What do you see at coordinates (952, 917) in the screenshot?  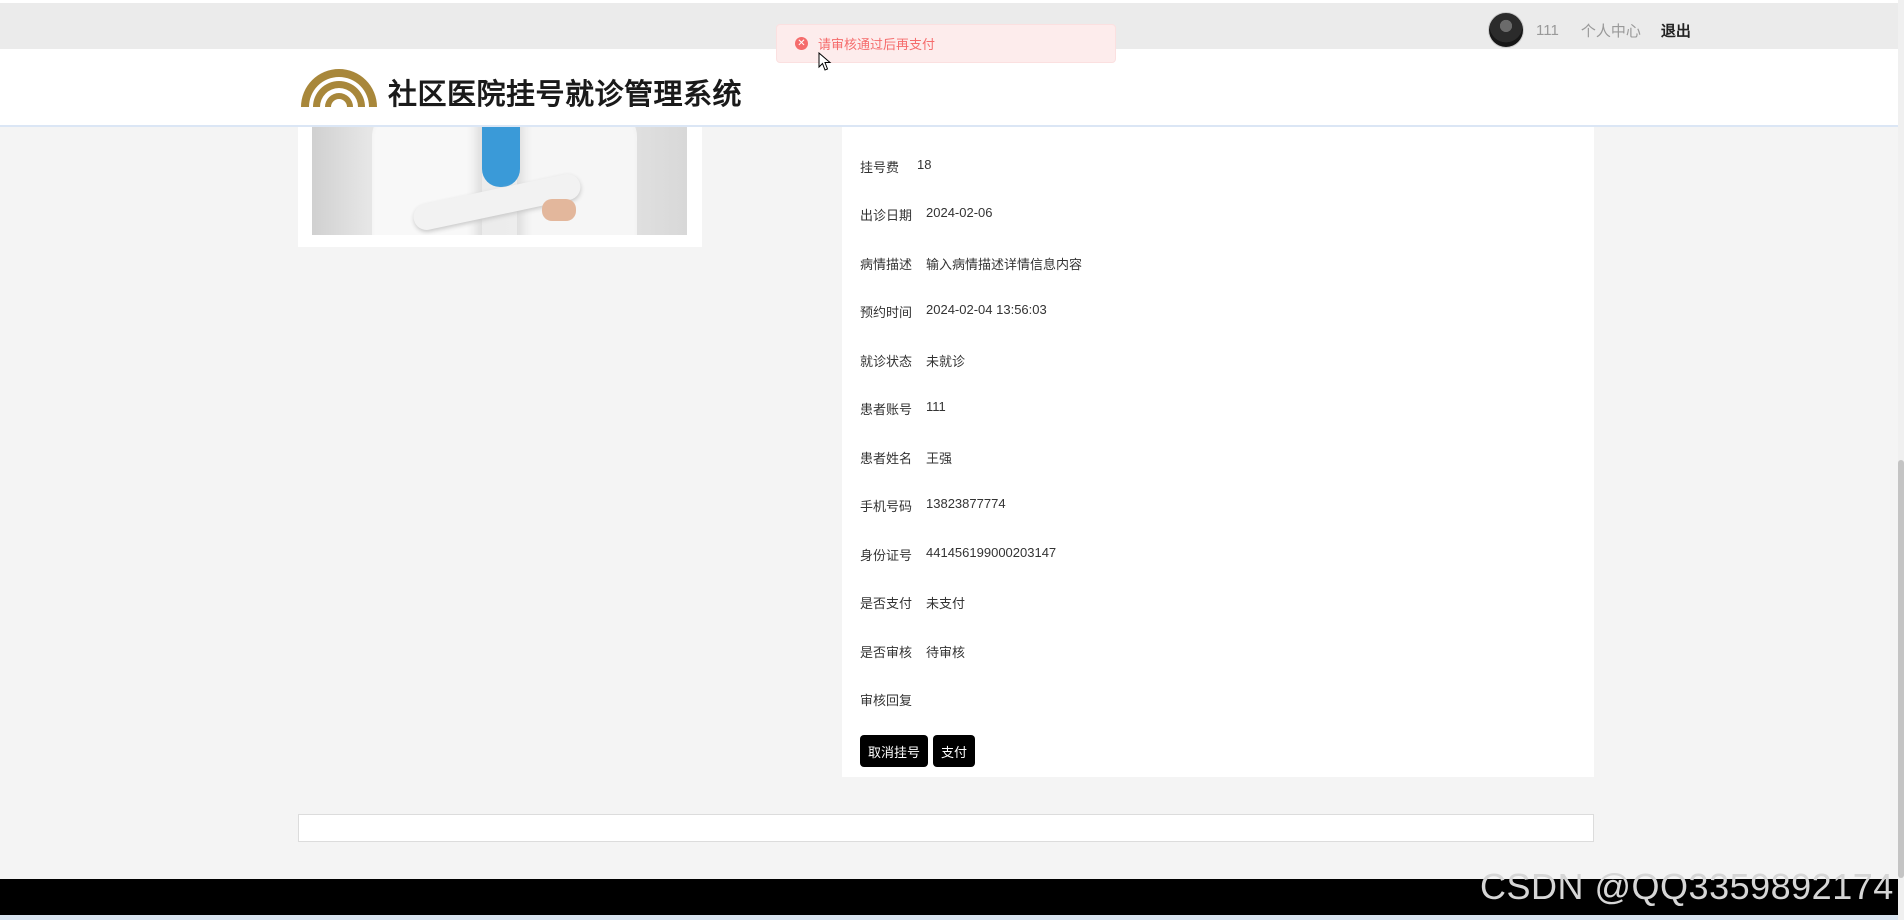 I see `footer-strip` at bounding box center [952, 917].